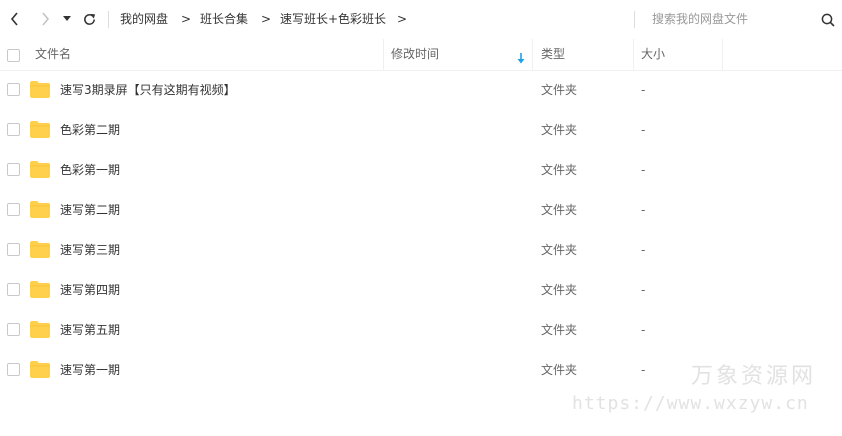 This screenshot has width=842, height=436. Describe the element at coordinates (224, 19) in the screenshot. I see `breadcrumb-item-collection: 班长合集` at that location.